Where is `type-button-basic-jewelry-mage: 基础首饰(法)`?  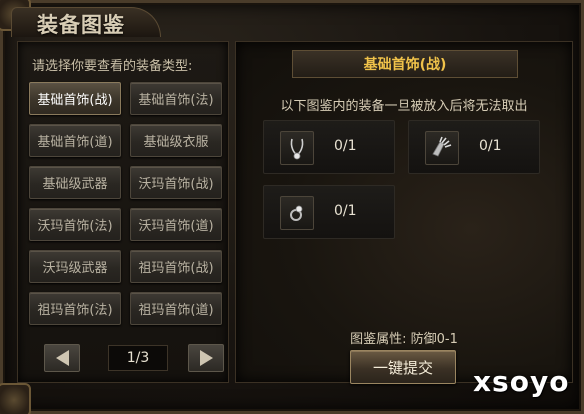 type-button-basic-jewelry-mage: 基础首饰(法) is located at coordinates (176, 98).